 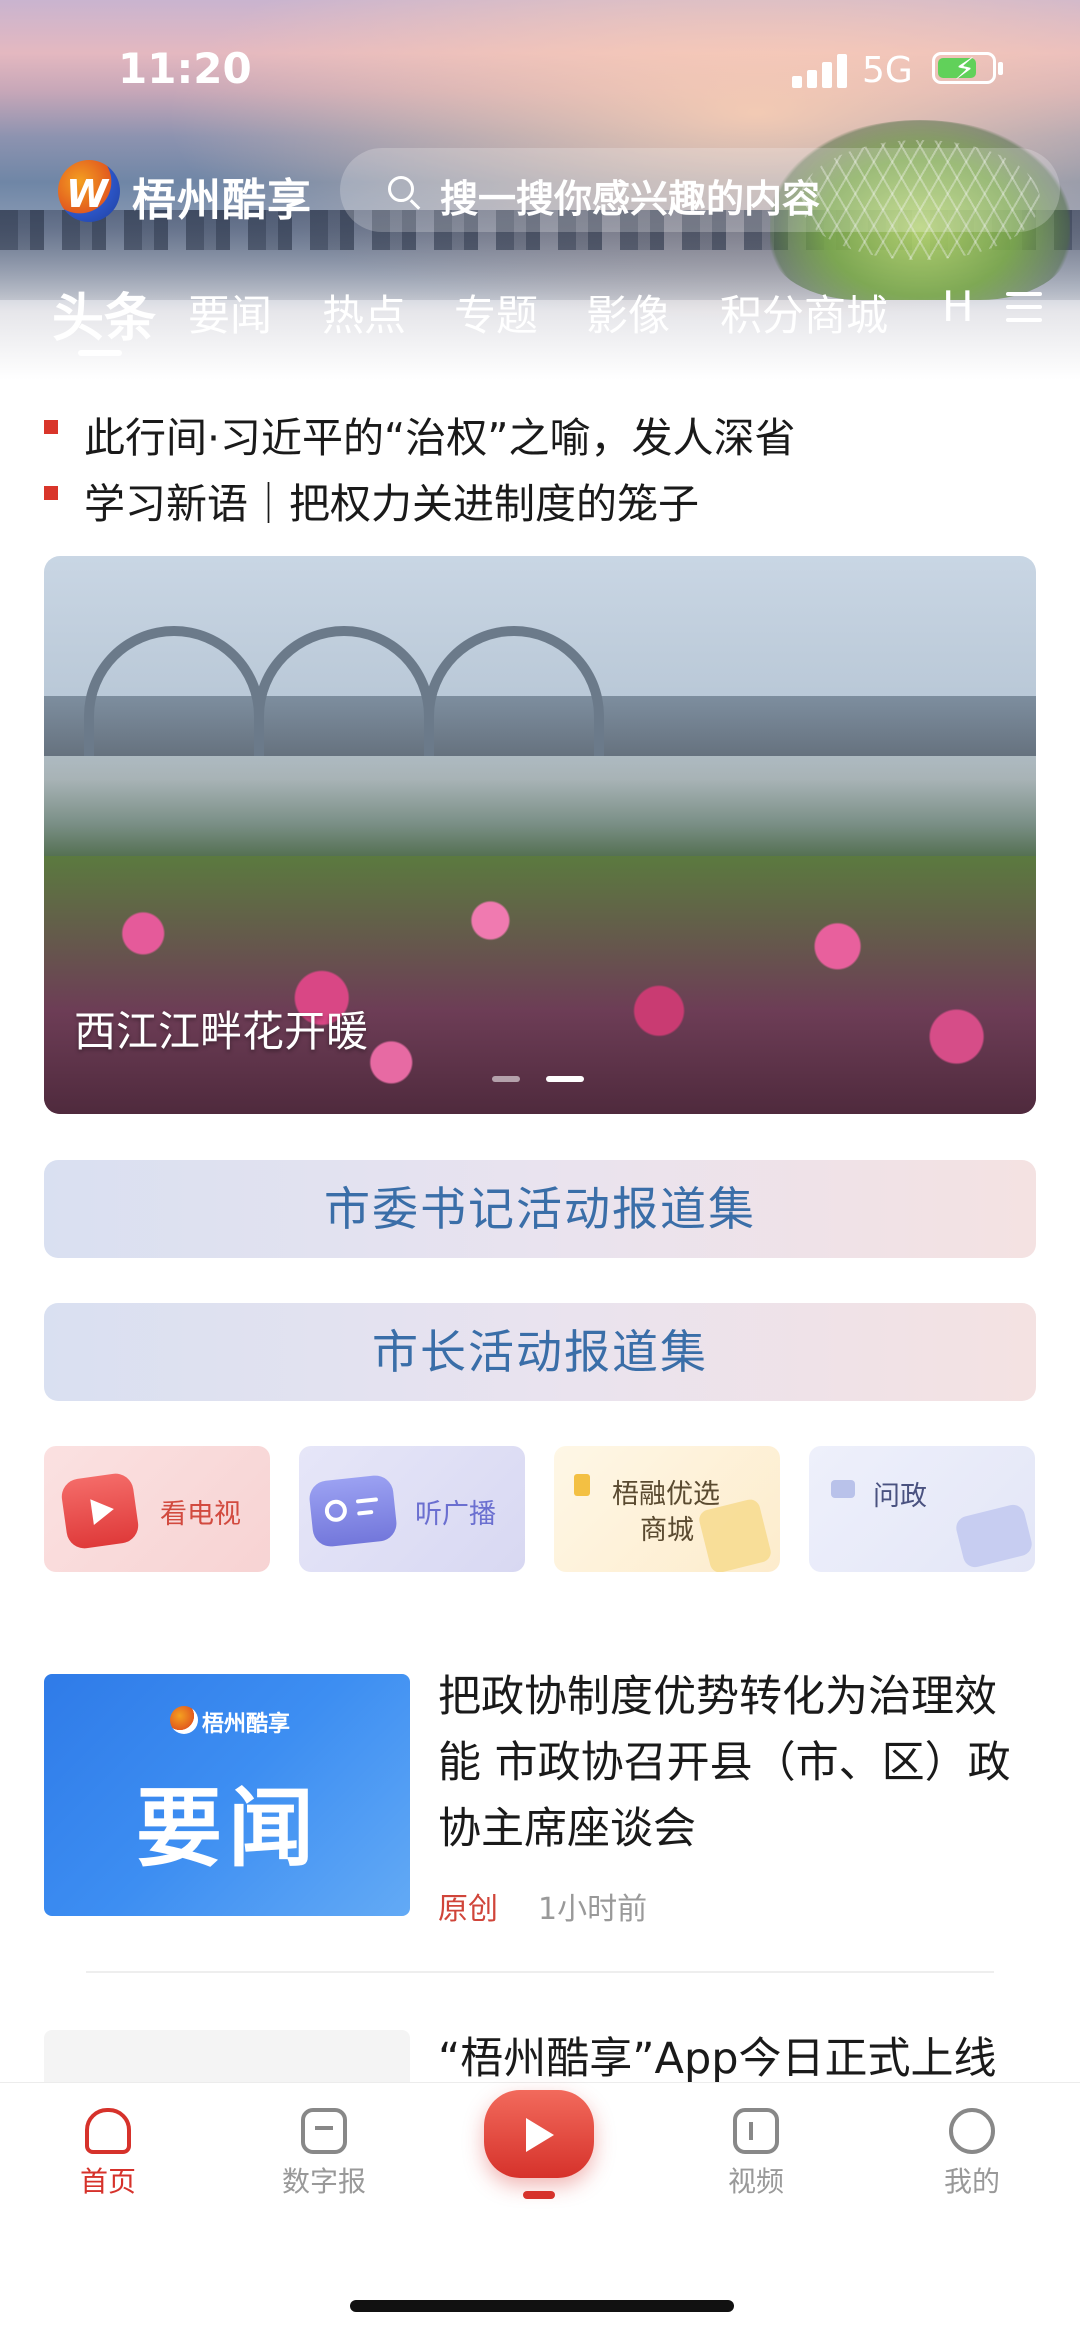 I want to click on tile-label: 问政, so click(x=900, y=1496).